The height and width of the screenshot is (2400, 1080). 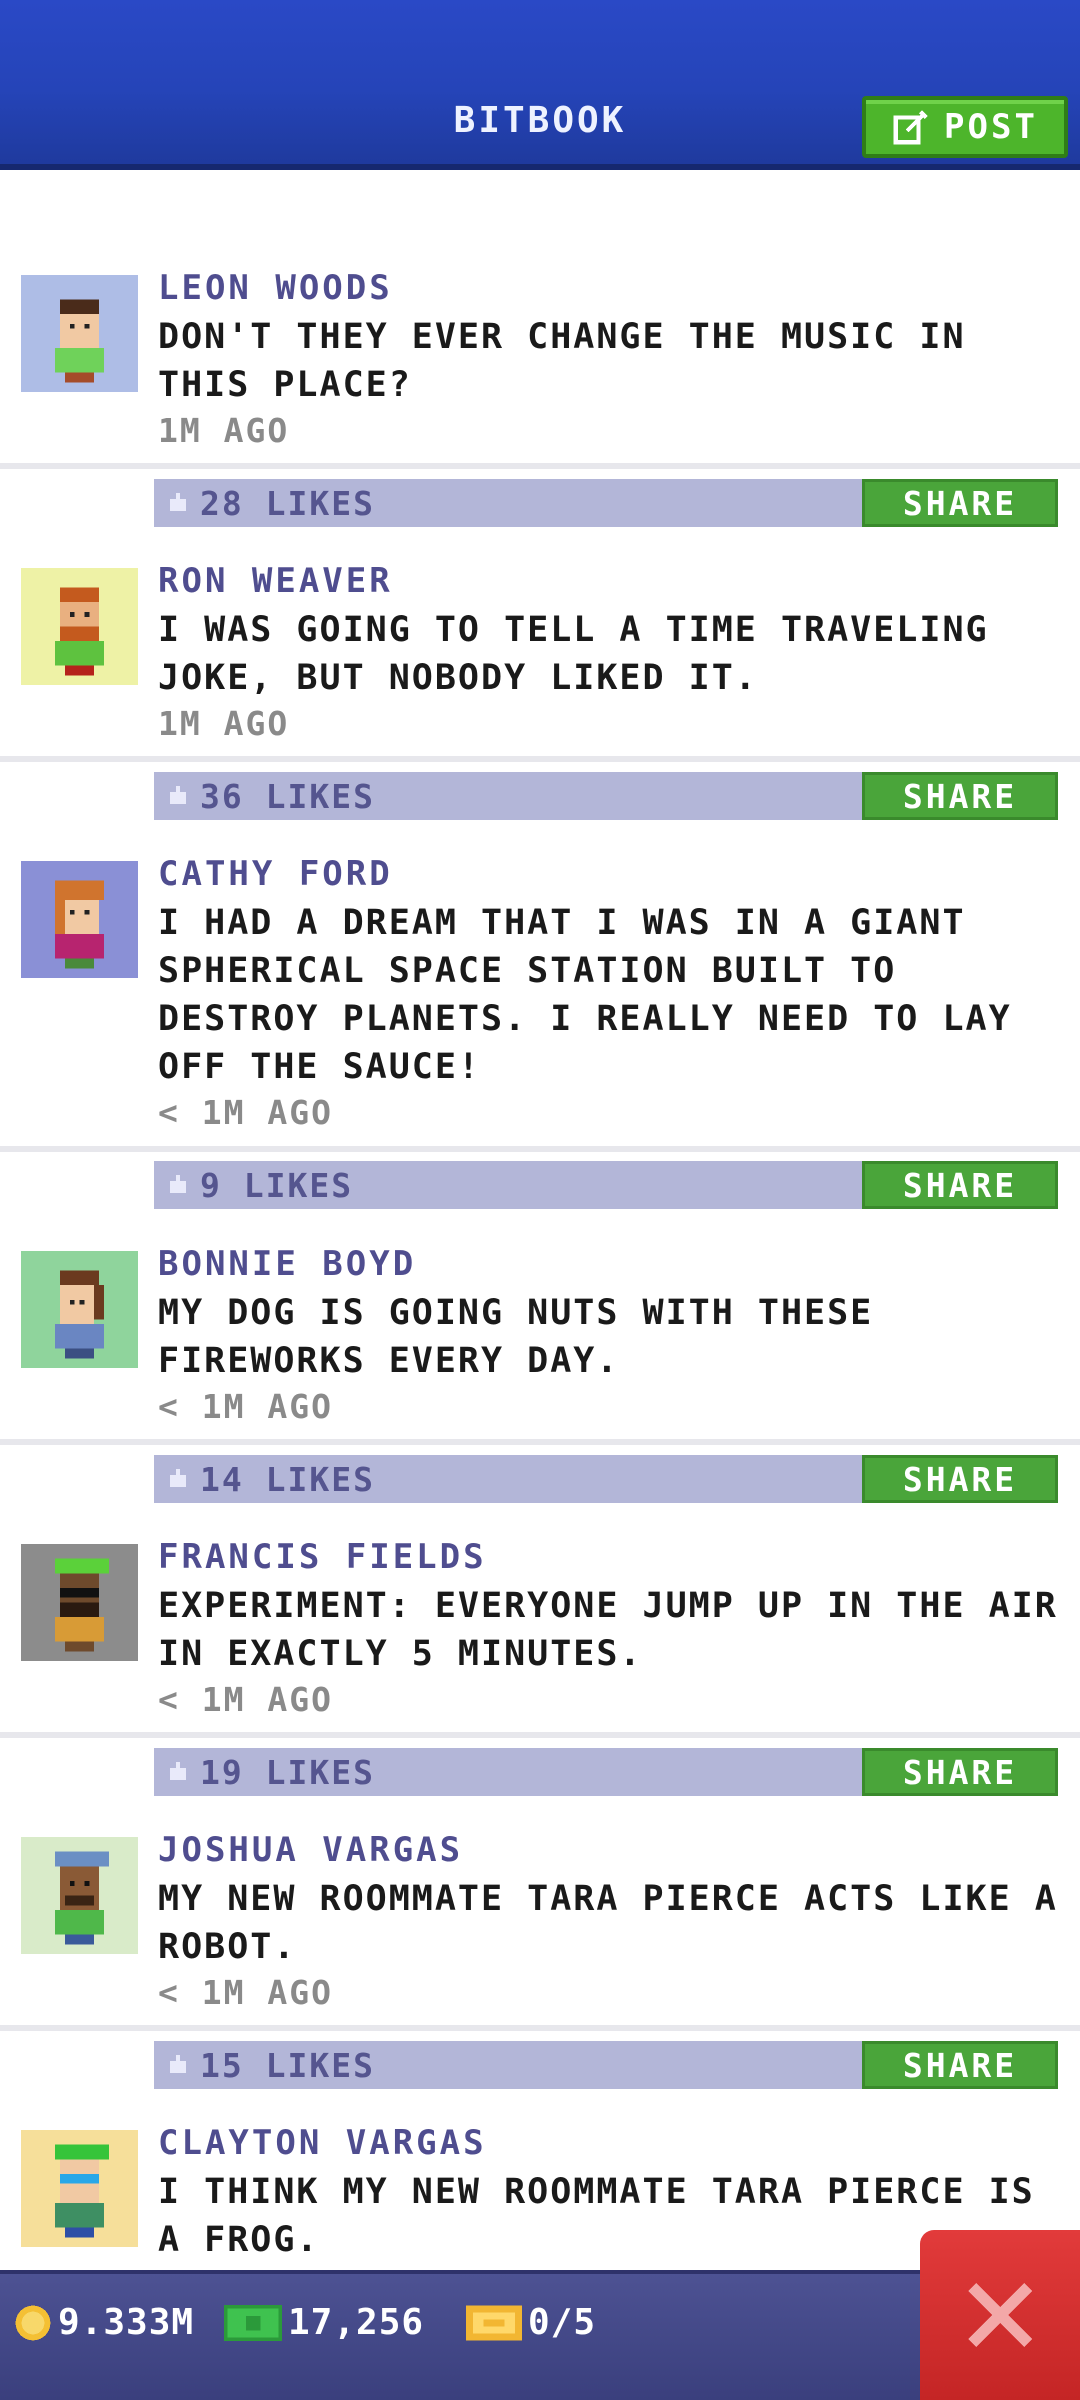 What do you see at coordinates (494, 2322) in the screenshot?
I see `ticket-icon` at bounding box center [494, 2322].